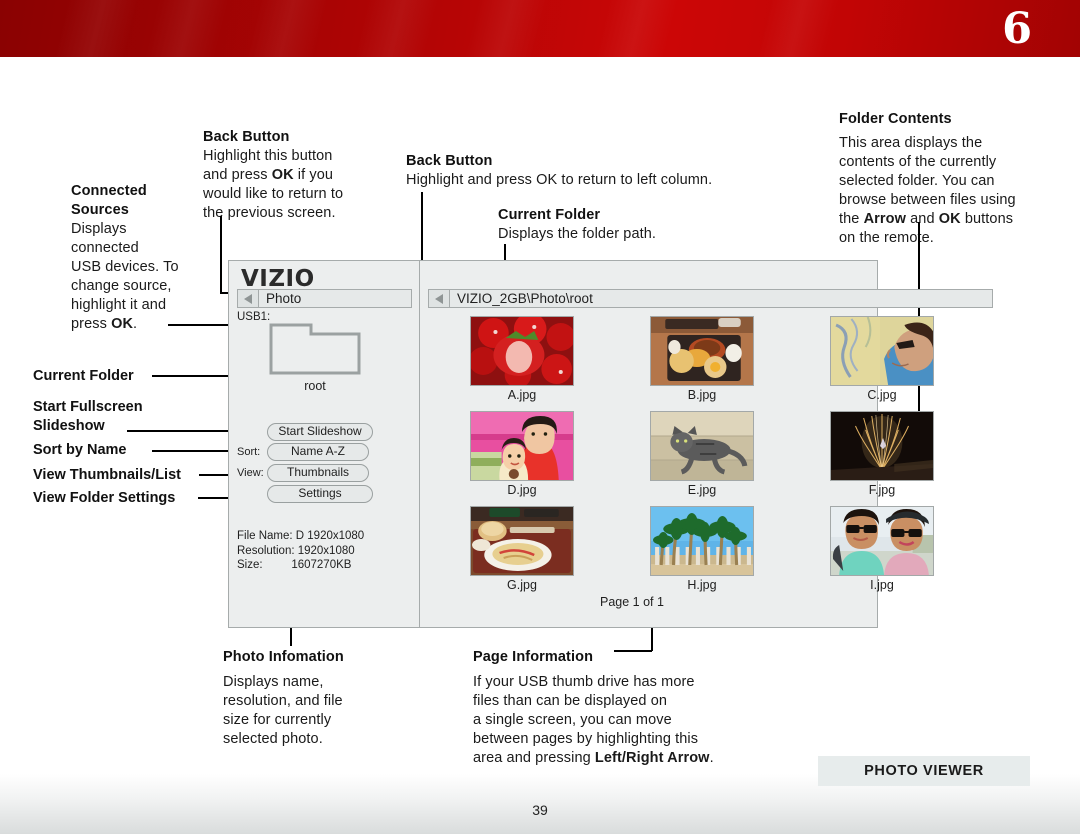 The height and width of the screenshot is (834, 1080). I want to click on start-slideshow-button: Start Slideshow, so click(320, 432).